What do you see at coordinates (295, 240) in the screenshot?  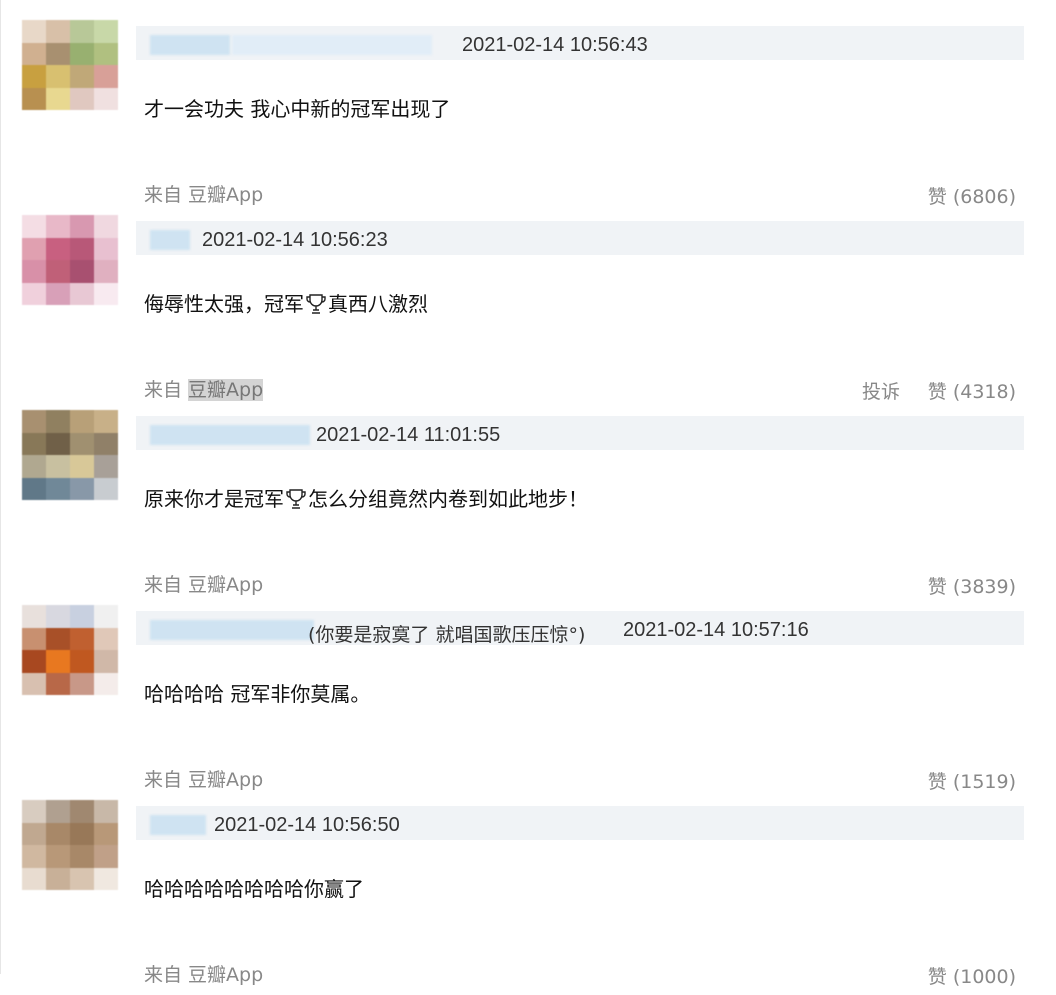 I see `comment-time: 2021-02-14 10:56:23` at bounding box center [295, 240].